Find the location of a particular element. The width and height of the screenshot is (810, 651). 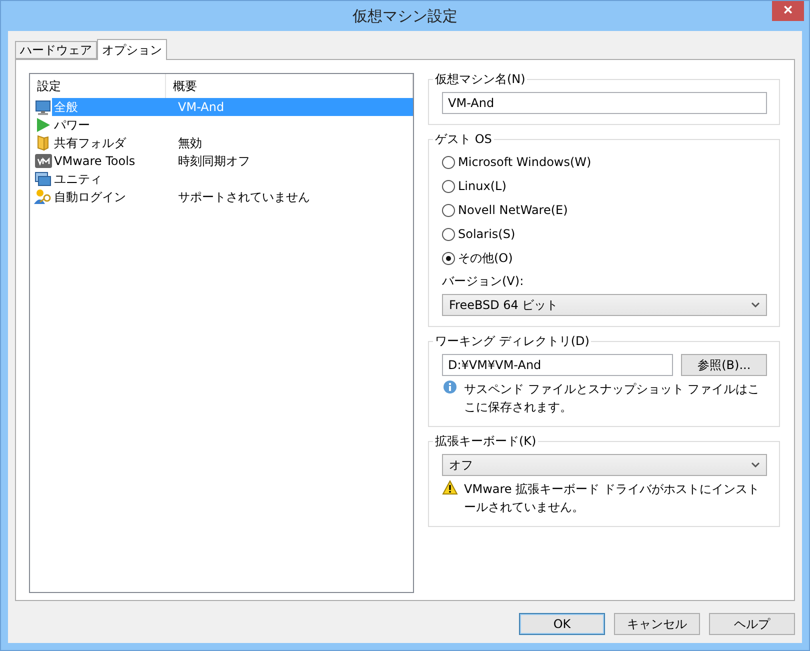

group-label: 拡張キーボード(K) is located at coordinates (485, 441).